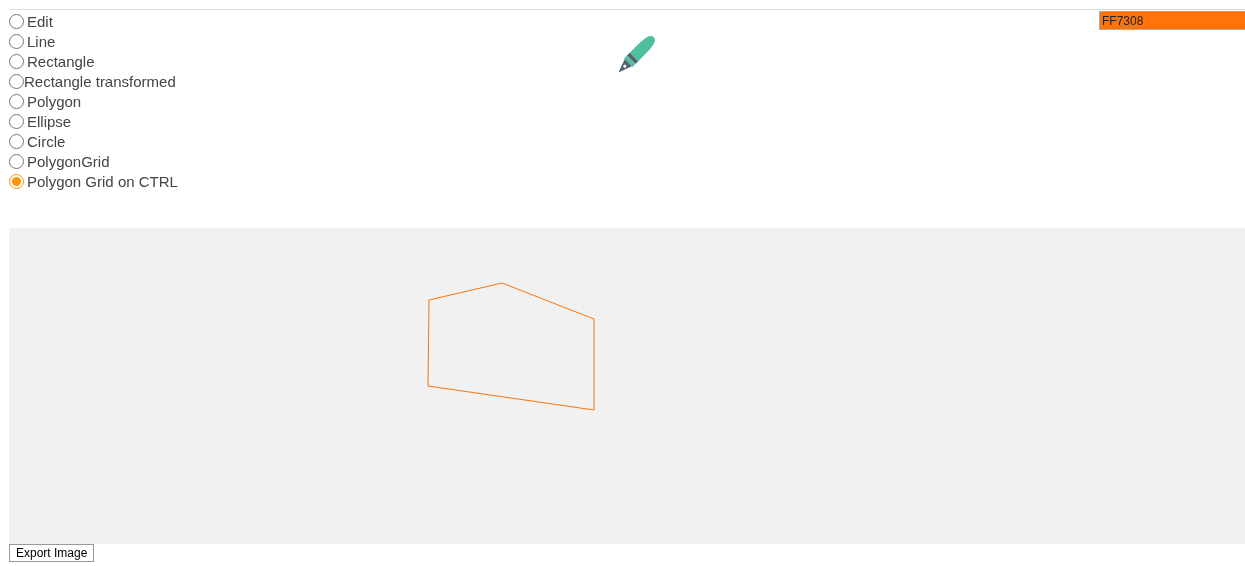 Image resolution: width=1245 pixels, height=566 pixels. What do you see at coordinates (511, 346) in the screenshot?
I see `polygon-drawing` at bounding box center [511, 346].